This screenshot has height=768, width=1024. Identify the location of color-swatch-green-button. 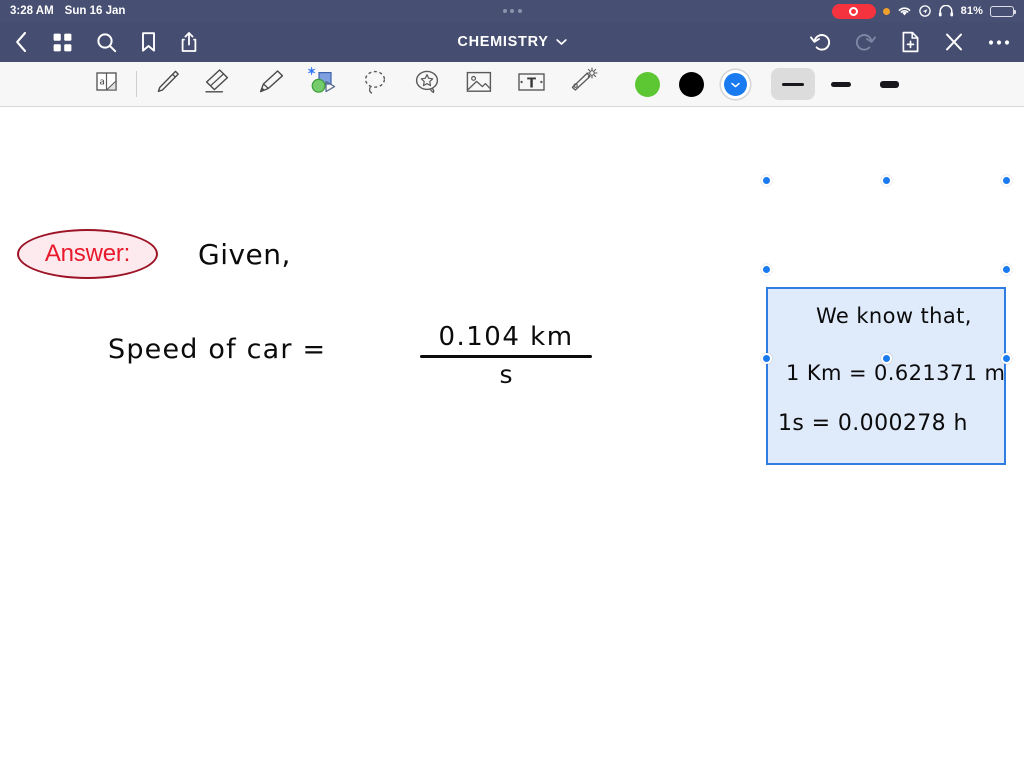
(647, 84).